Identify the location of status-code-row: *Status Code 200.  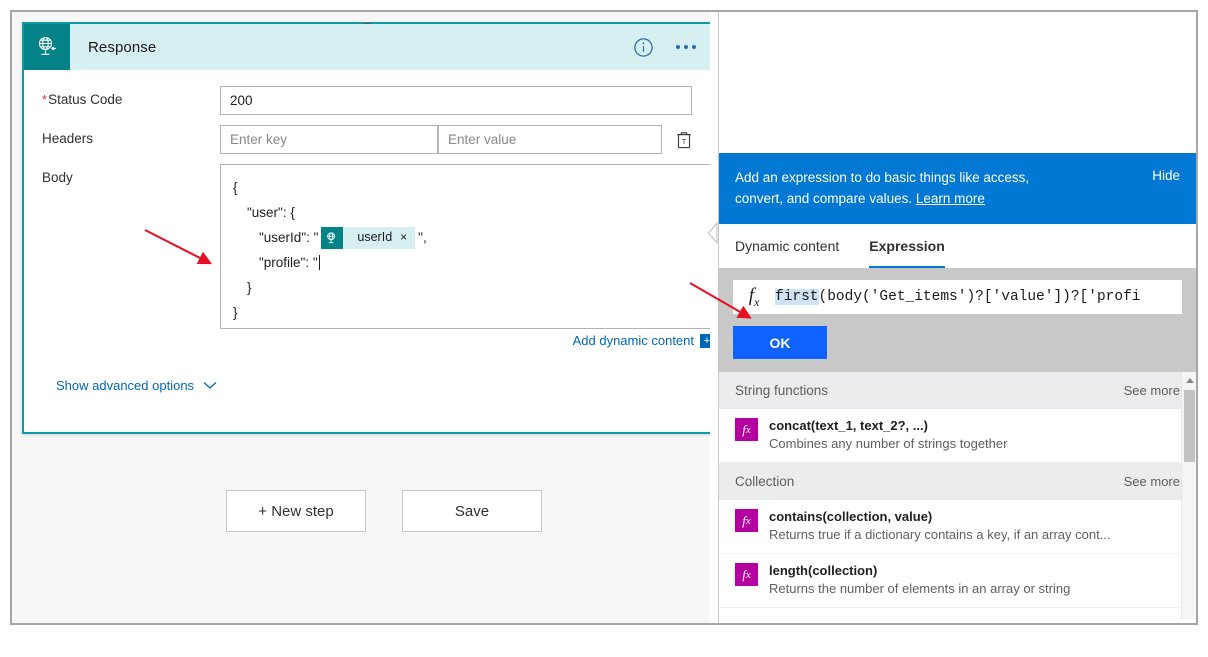
(367, 100).